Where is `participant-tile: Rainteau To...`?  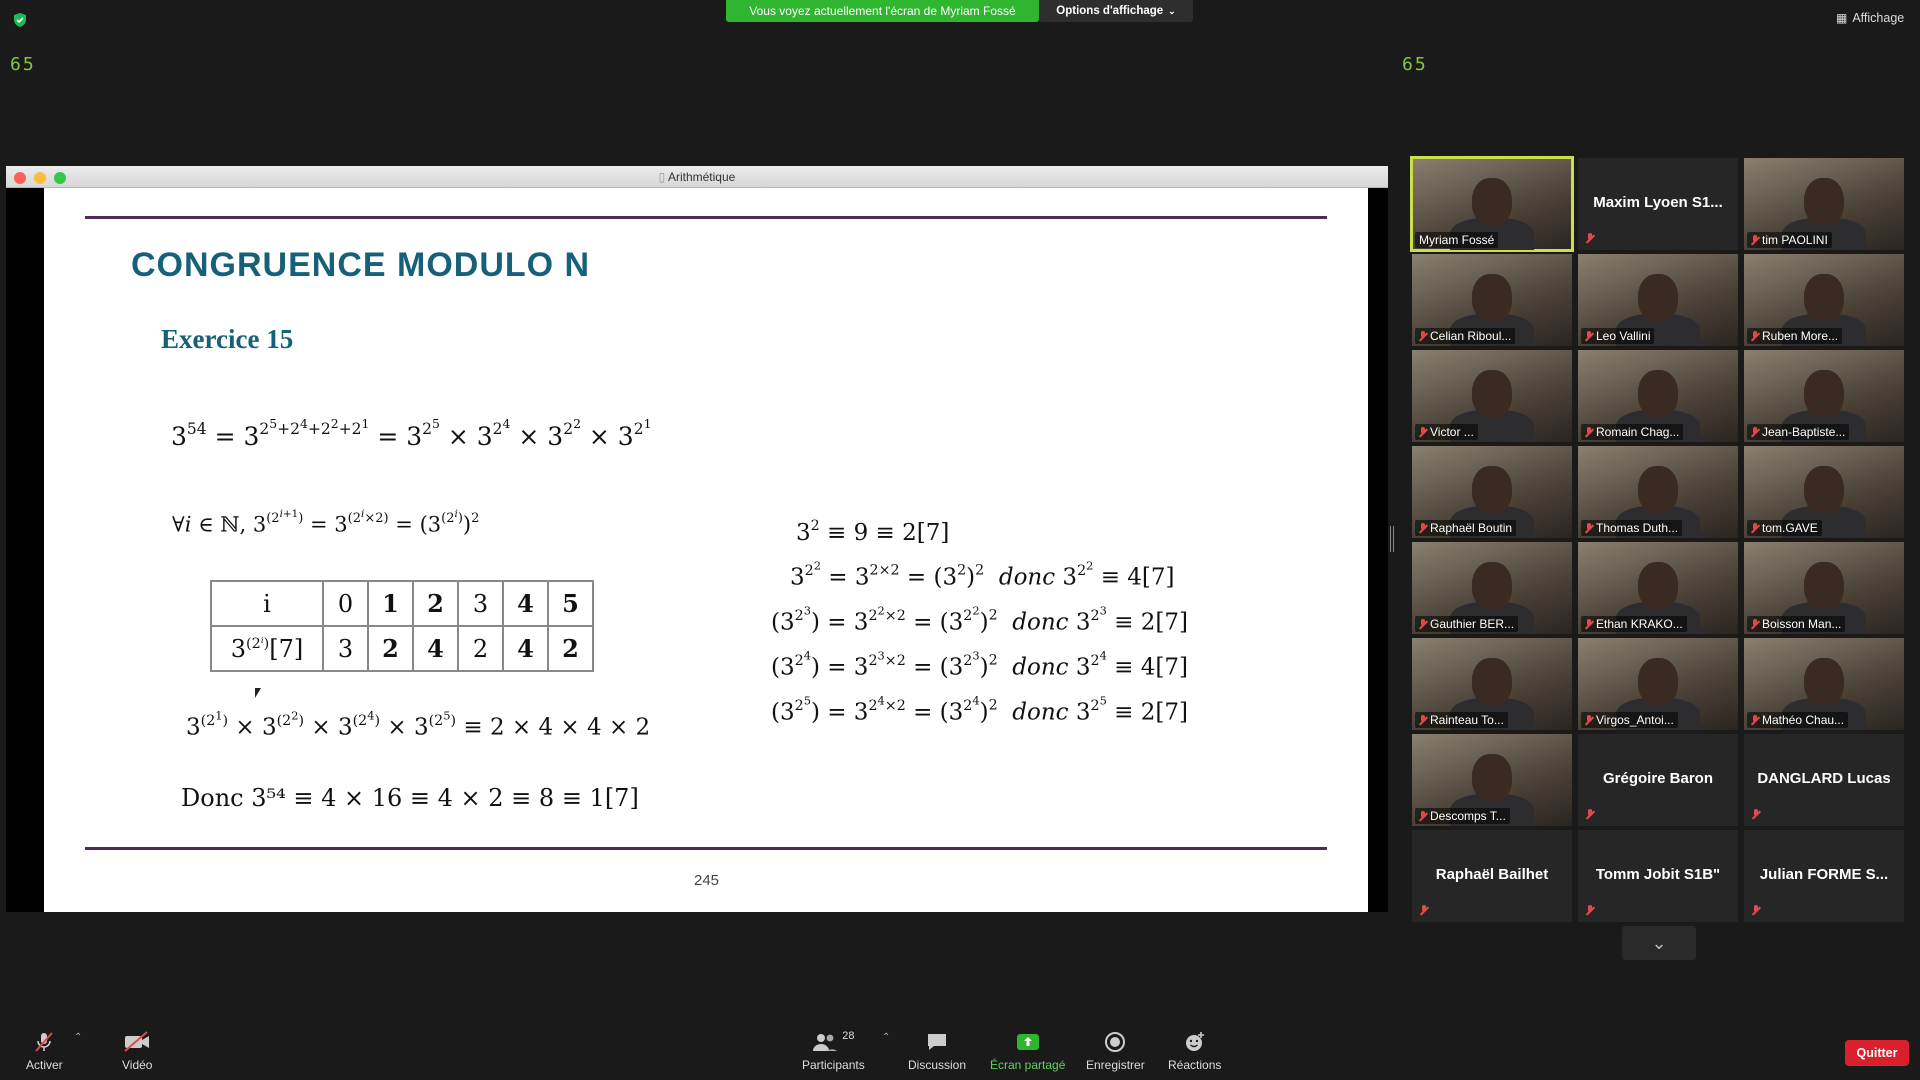
participant-tile: Rainteau To... is located at coordinates (1492, 684).